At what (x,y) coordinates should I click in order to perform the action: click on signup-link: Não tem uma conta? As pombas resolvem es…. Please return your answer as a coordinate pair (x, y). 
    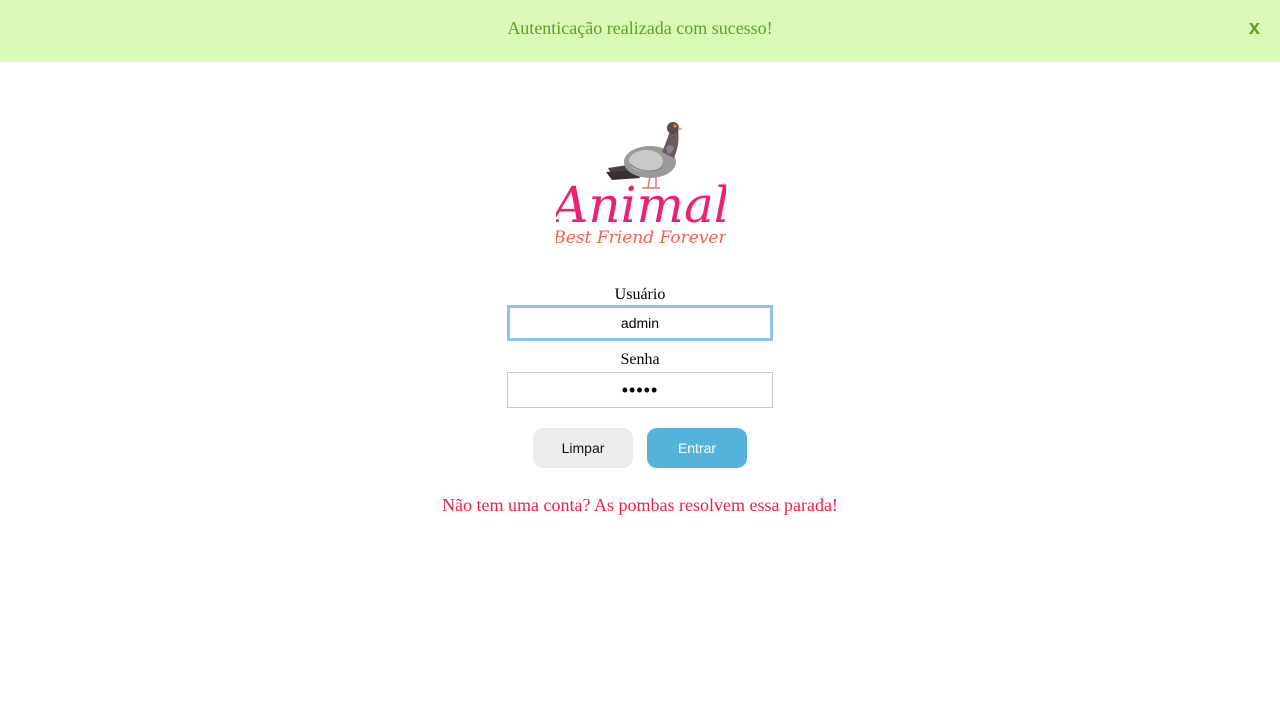
    Looking at the image, I should click on (640, 505).